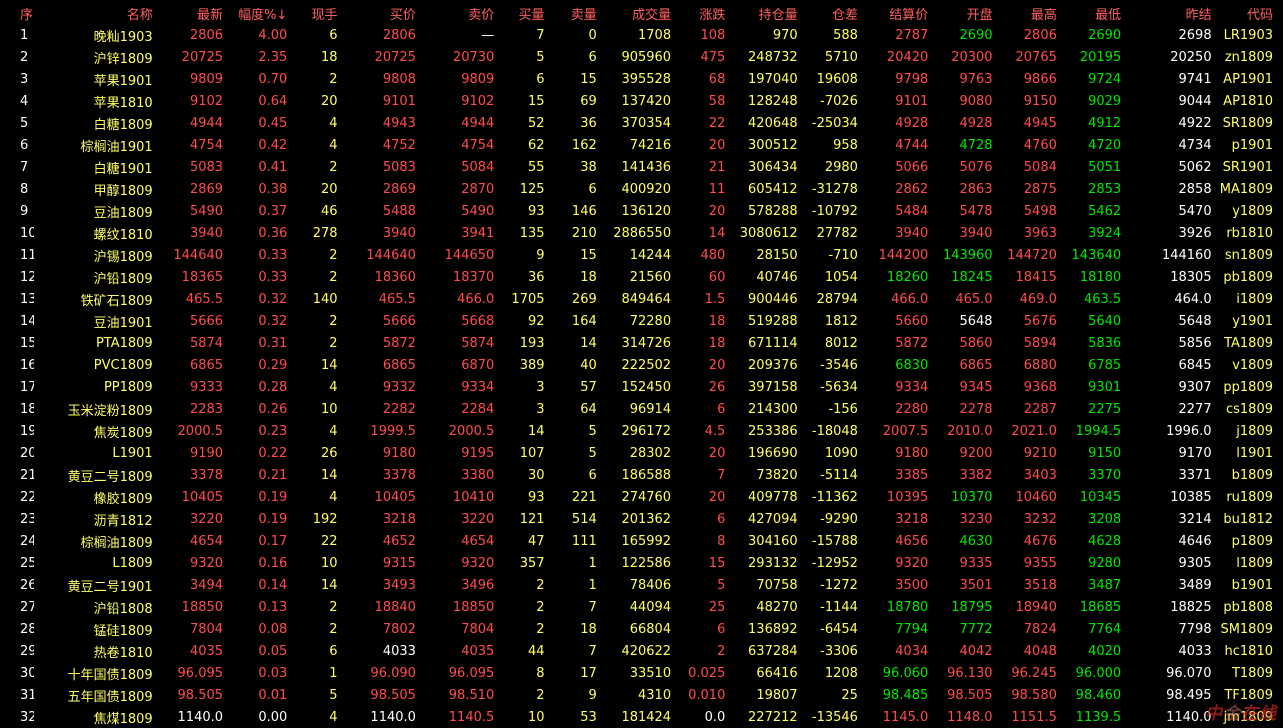 The width and height of the screenshot is (1283, 728). Describe the element at coordinates (17, 13) in the screenshot. I see `col-seq: 序` at that location.